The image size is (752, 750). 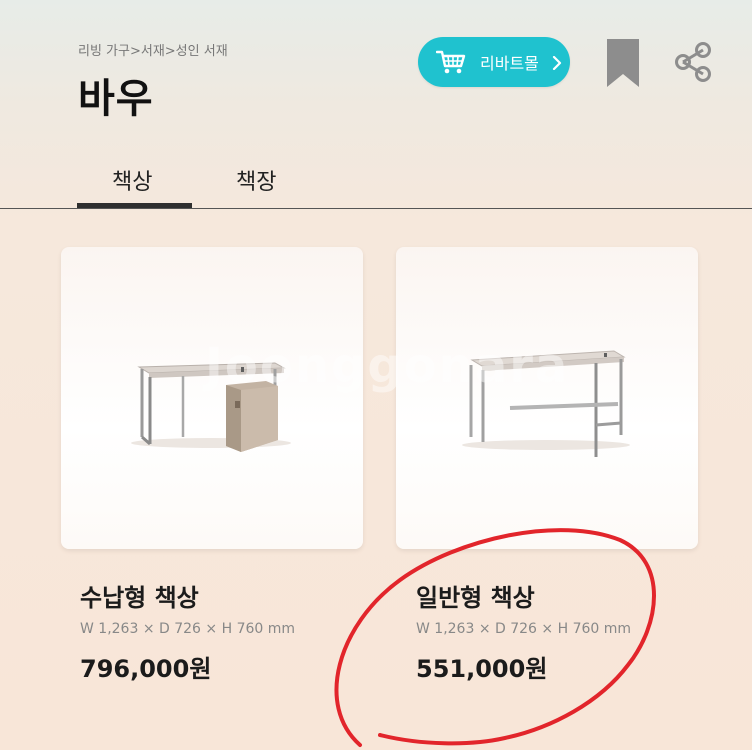 I want to click on product-name: 일반형 책상, so click(x=475, y=595).